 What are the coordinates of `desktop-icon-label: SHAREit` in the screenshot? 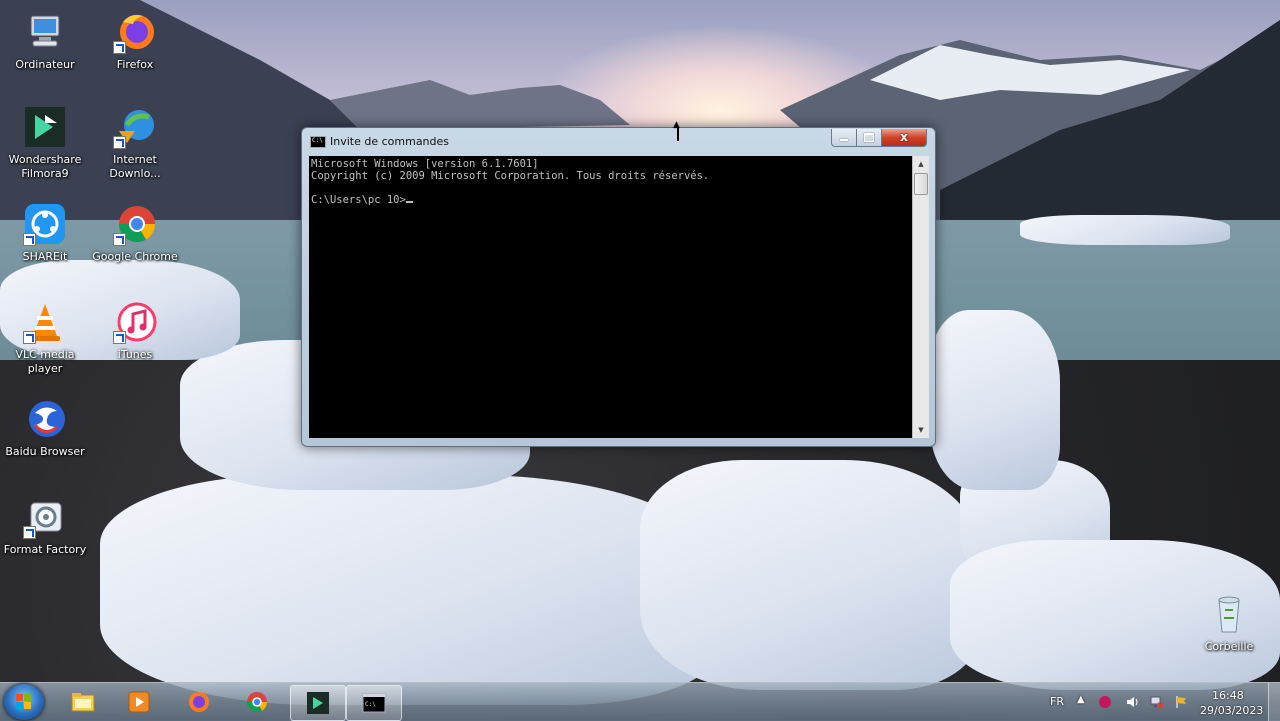 It's located at (45, 256).